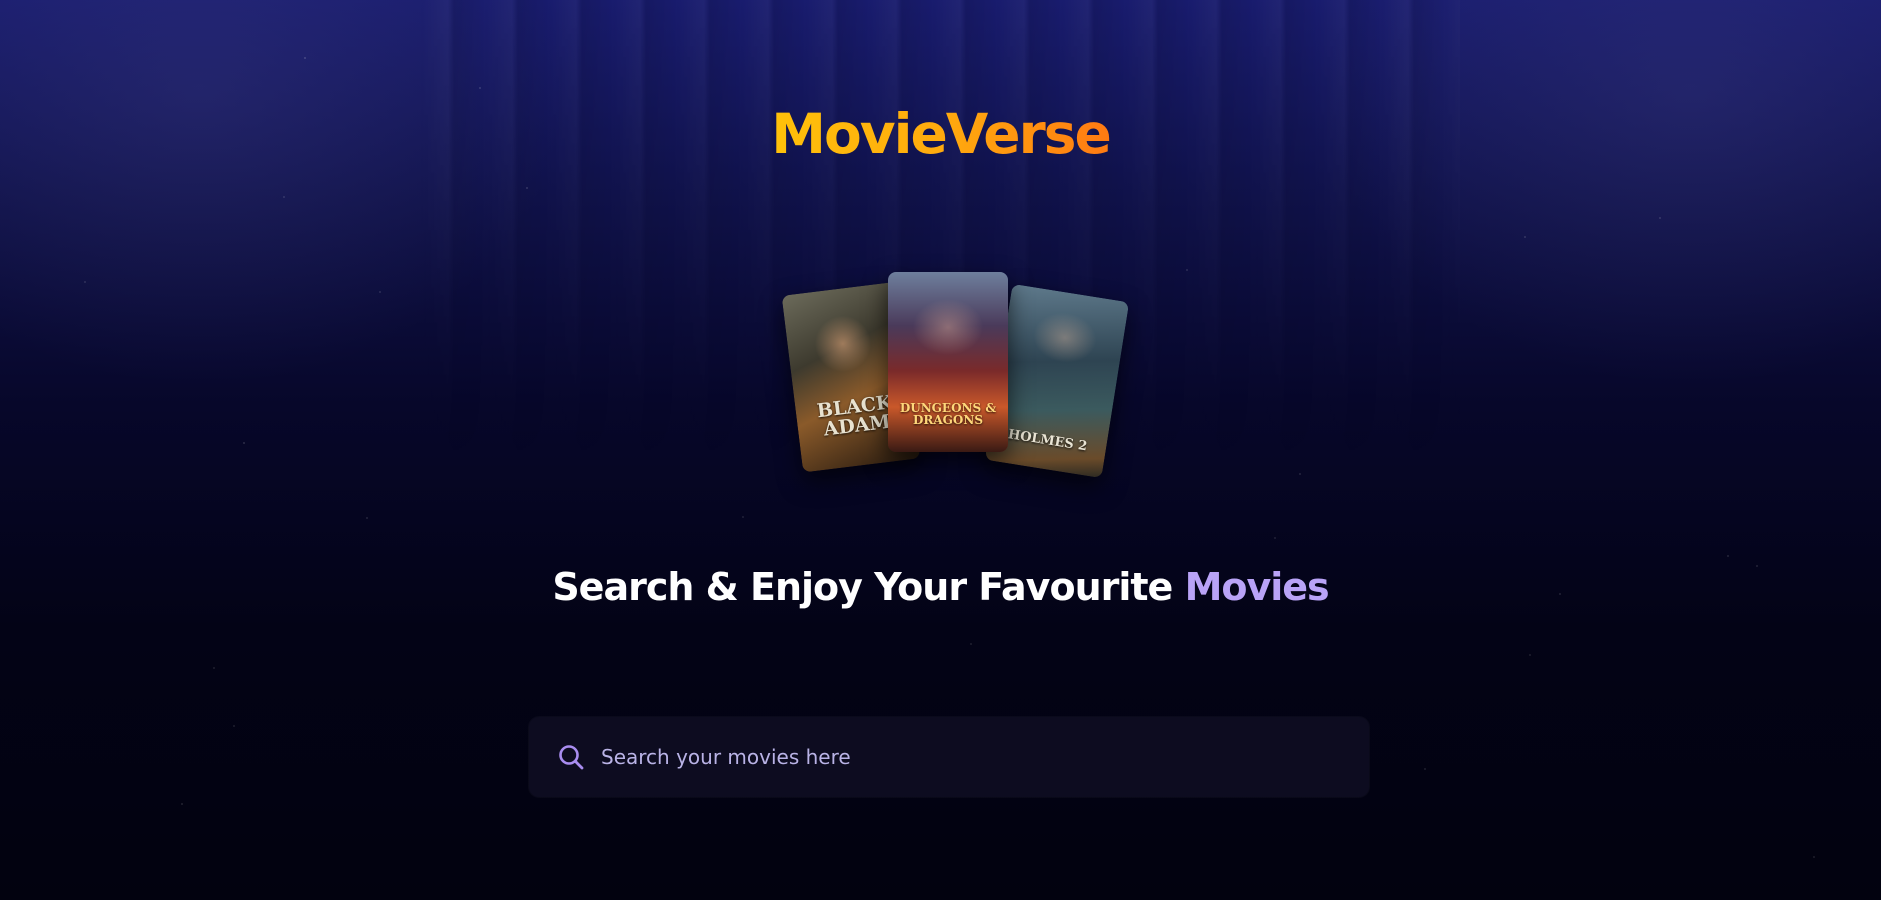 Image resolution: width=1881 pixels, height=900 pixels. I want to click on logo-word-verse: Verse, so click(1028, 134).